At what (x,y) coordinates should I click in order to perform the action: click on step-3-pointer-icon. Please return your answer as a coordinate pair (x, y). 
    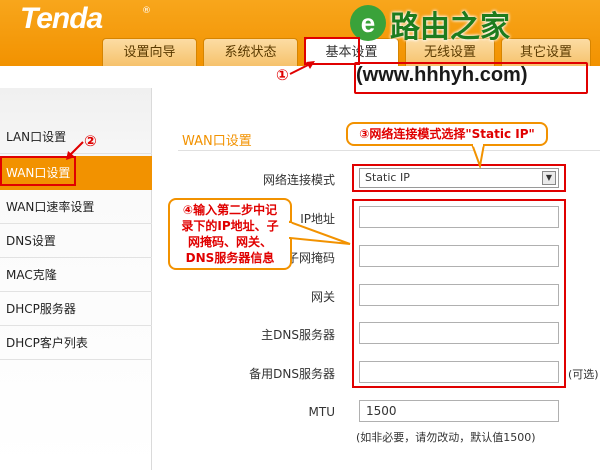
    Looking at the image, I should click on (478, 156).